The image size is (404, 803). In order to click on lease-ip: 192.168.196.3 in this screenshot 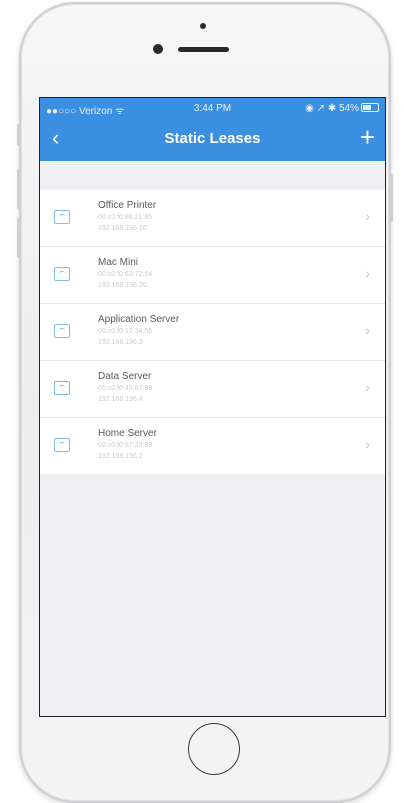, I will do `click(120, 342)`.